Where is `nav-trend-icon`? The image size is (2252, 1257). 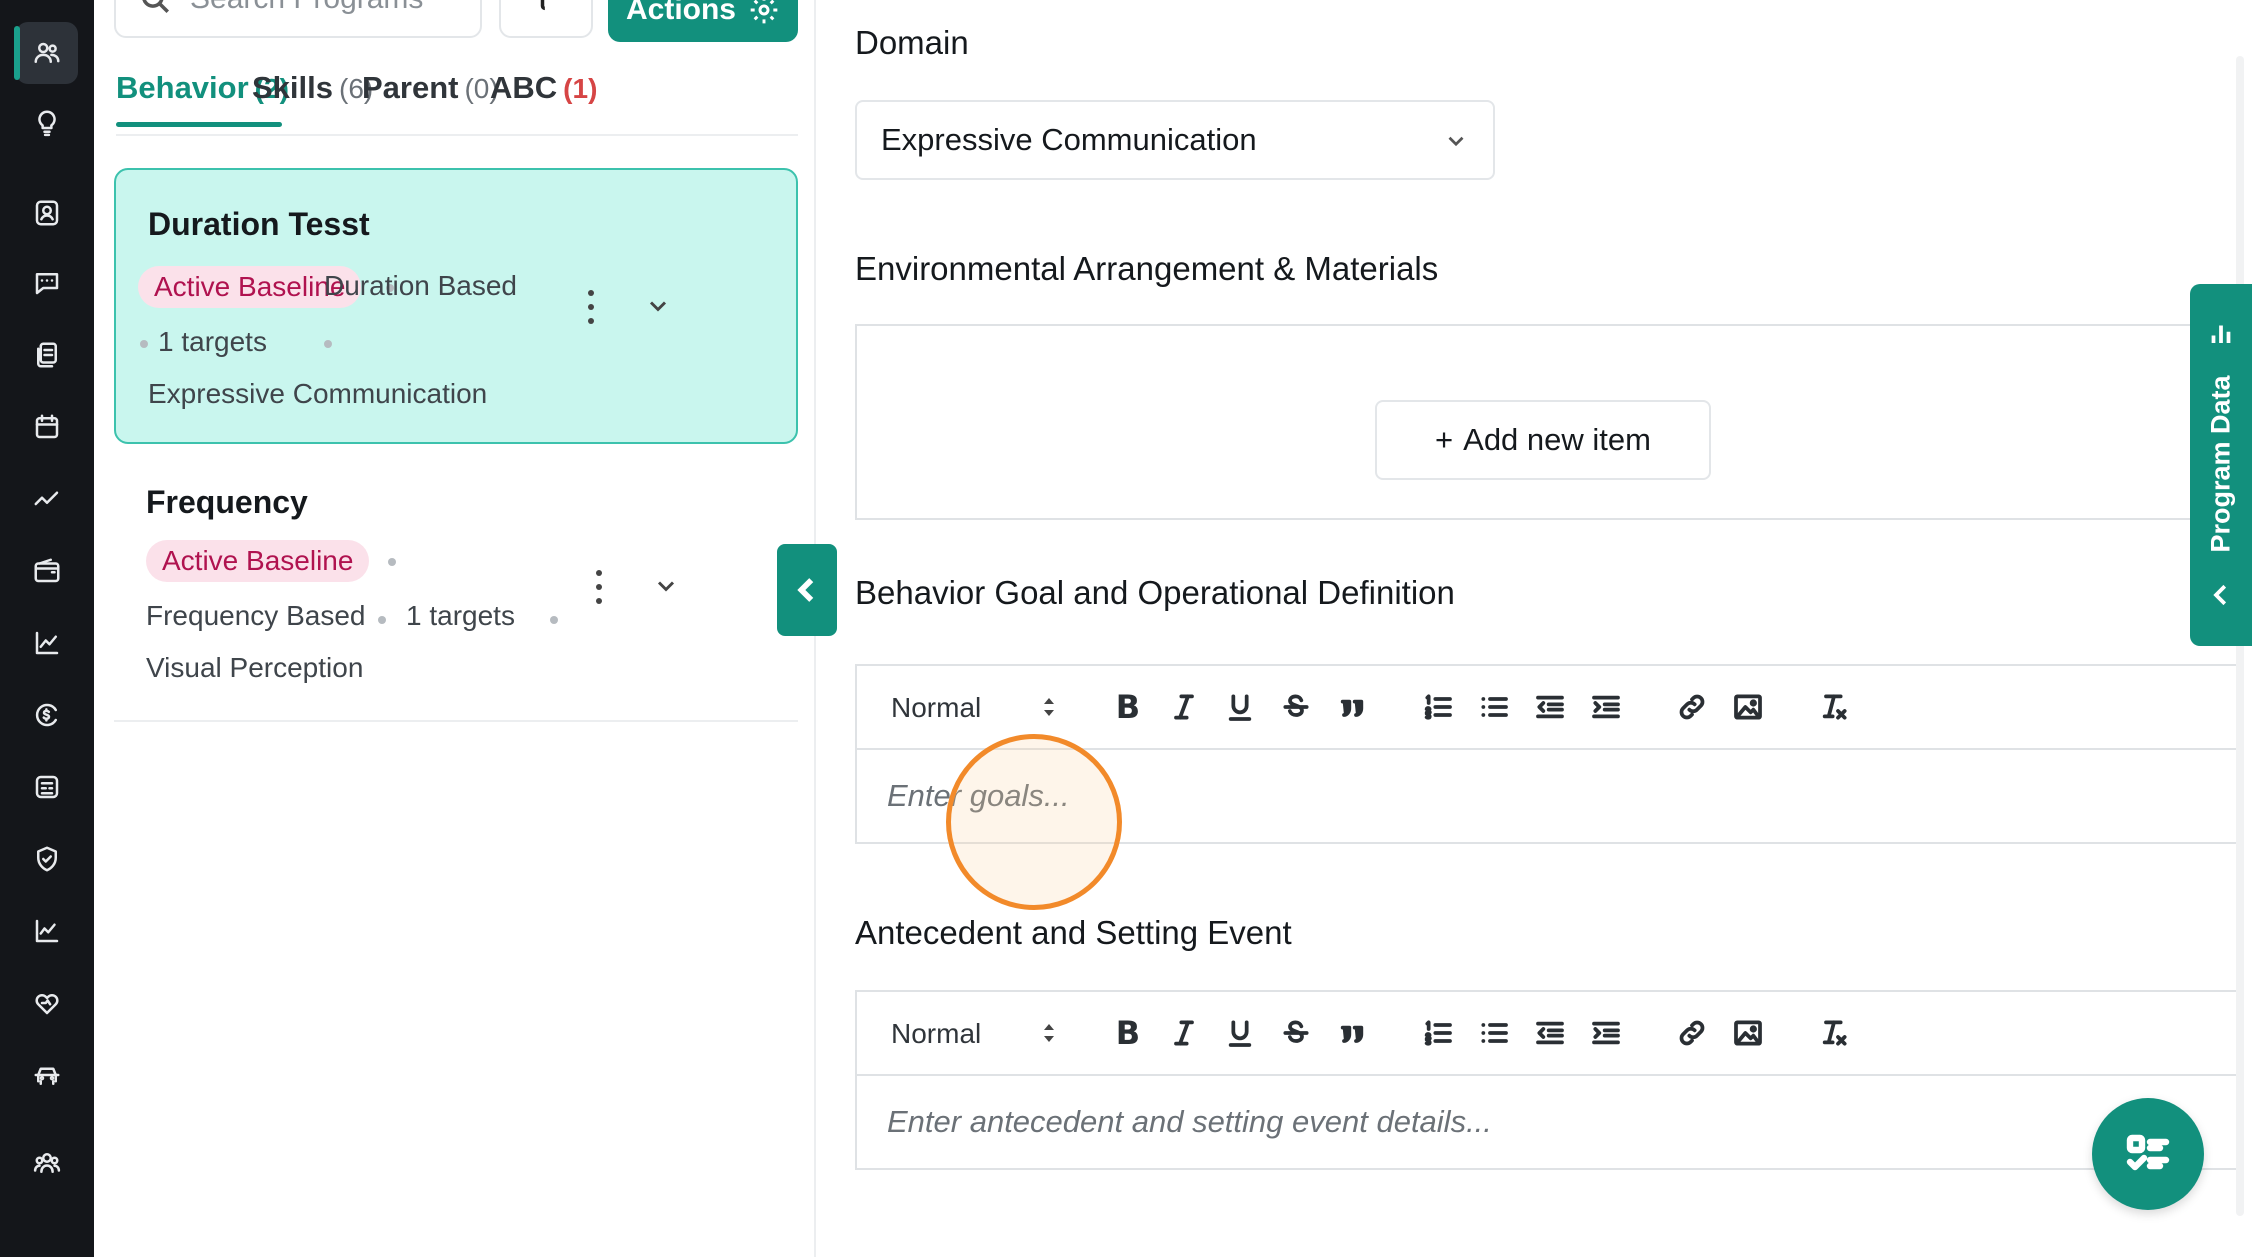
nav-trend-icon is located at coordinates (47, 499).